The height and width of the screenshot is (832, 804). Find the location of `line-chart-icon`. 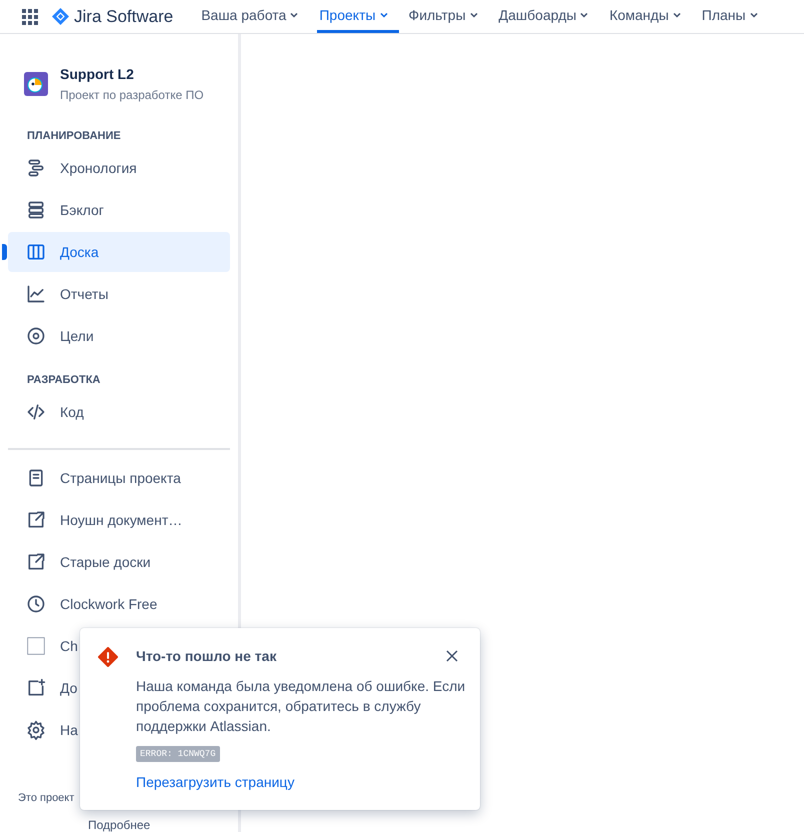

line-chart-icon is located at coordinates (36, 294).